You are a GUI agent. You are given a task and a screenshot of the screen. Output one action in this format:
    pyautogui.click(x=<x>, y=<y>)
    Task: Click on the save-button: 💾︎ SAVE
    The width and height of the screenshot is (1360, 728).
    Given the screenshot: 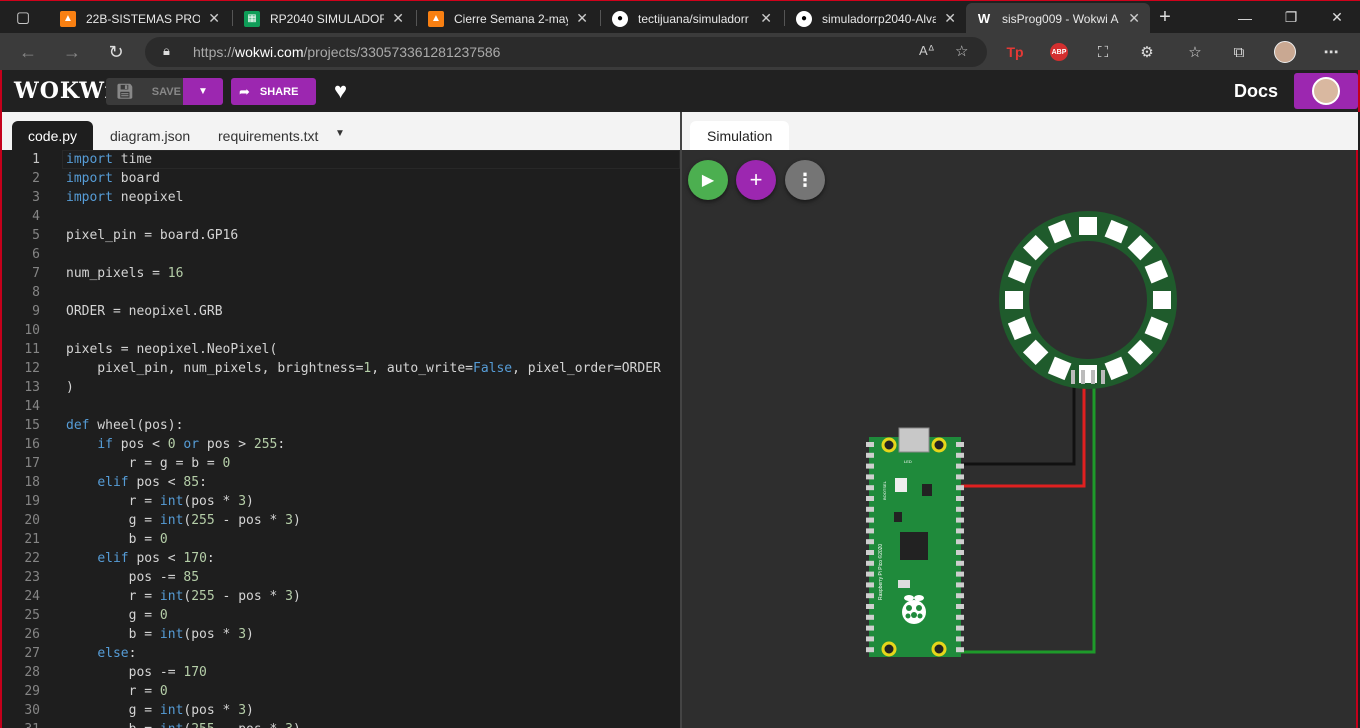 What is the action you would take?
    pyautogui.click(x=144, y=91)
    